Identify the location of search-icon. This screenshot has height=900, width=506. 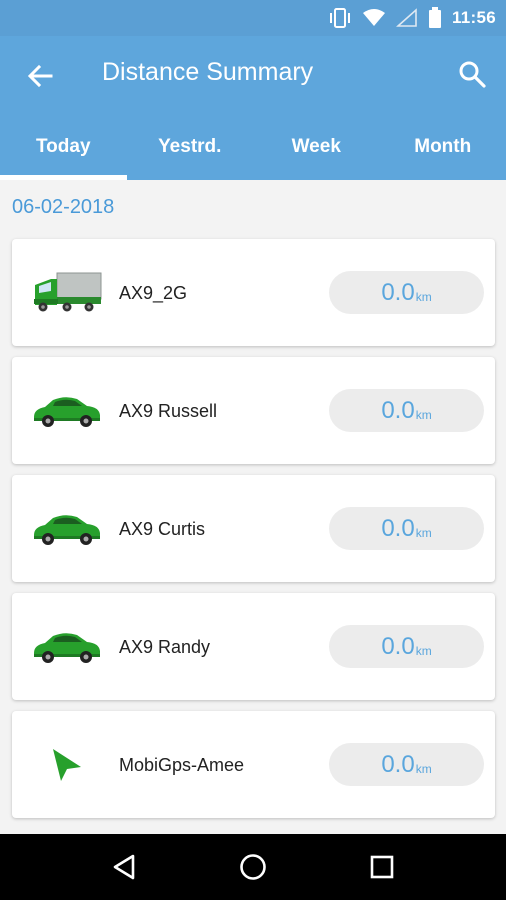
(472, 74).